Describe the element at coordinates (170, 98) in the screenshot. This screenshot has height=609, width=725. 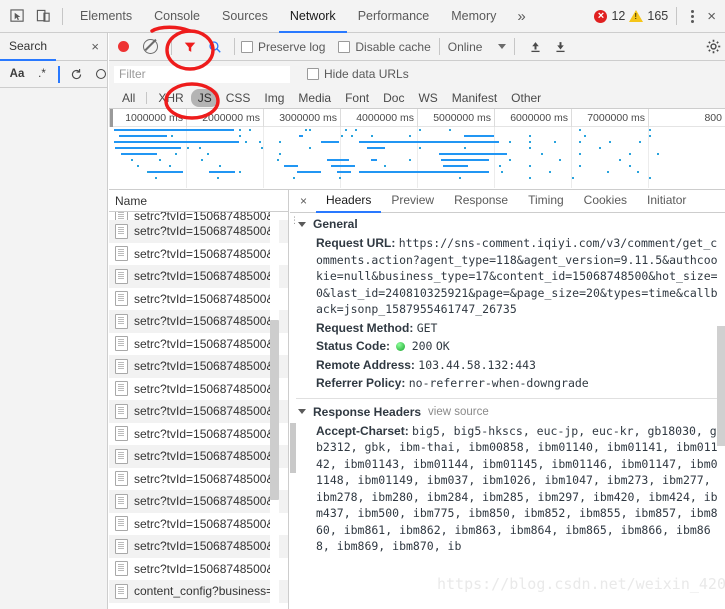
I see `type-filter-xhr: XHR` at that location.